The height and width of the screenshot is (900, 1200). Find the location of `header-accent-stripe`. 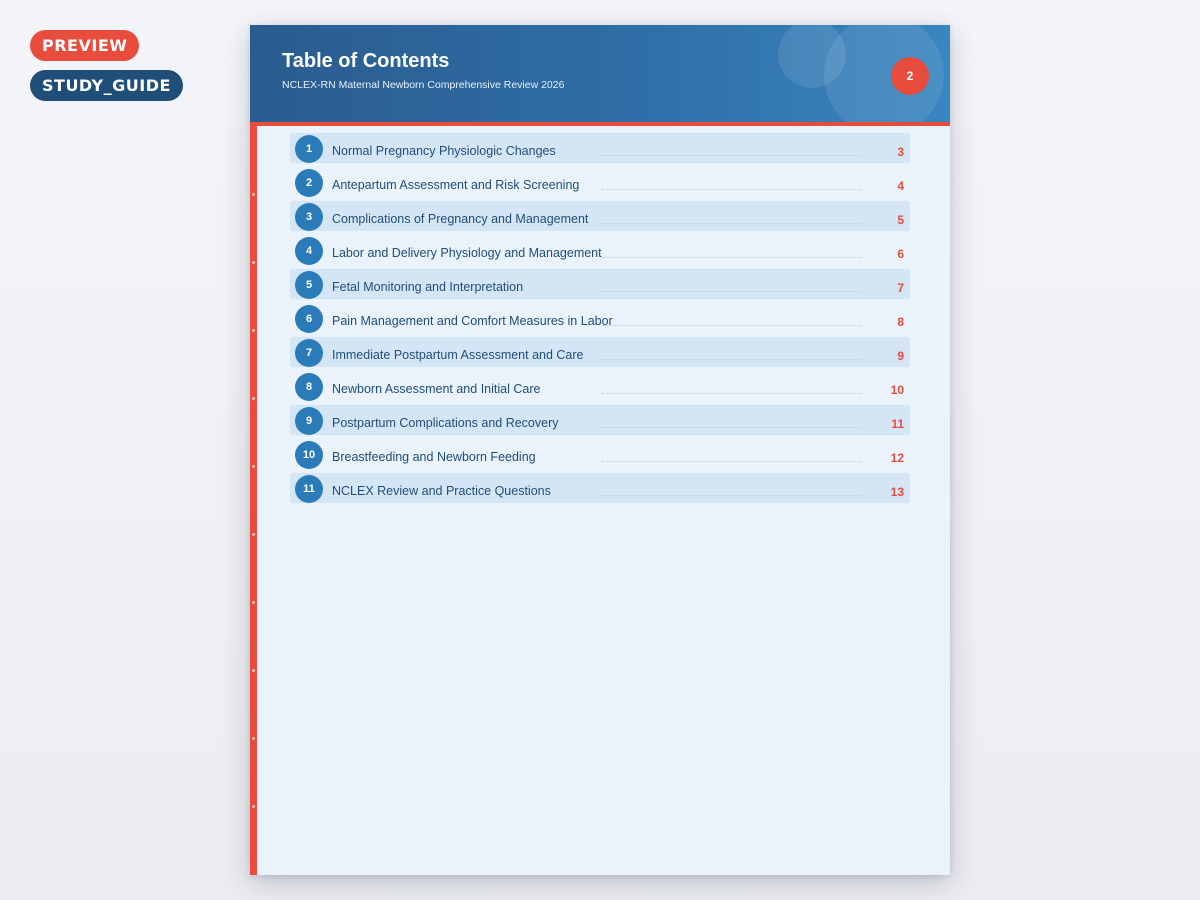

header-accent-stripe is located at coordinates (600, 124).